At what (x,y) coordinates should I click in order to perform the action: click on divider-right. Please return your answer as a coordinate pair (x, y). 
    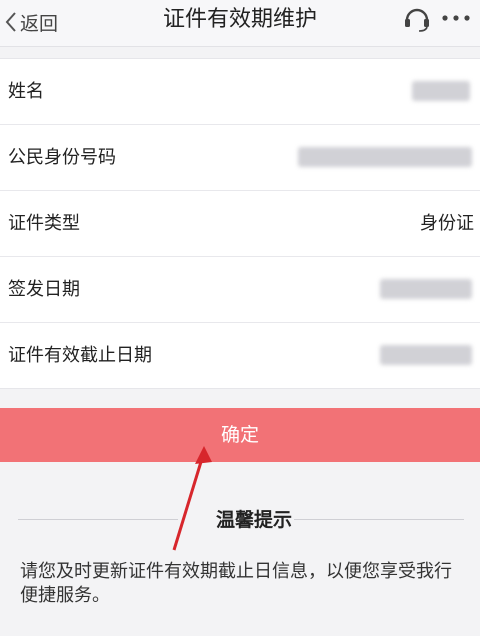
    Looking at the image, I should click on (379, 519).